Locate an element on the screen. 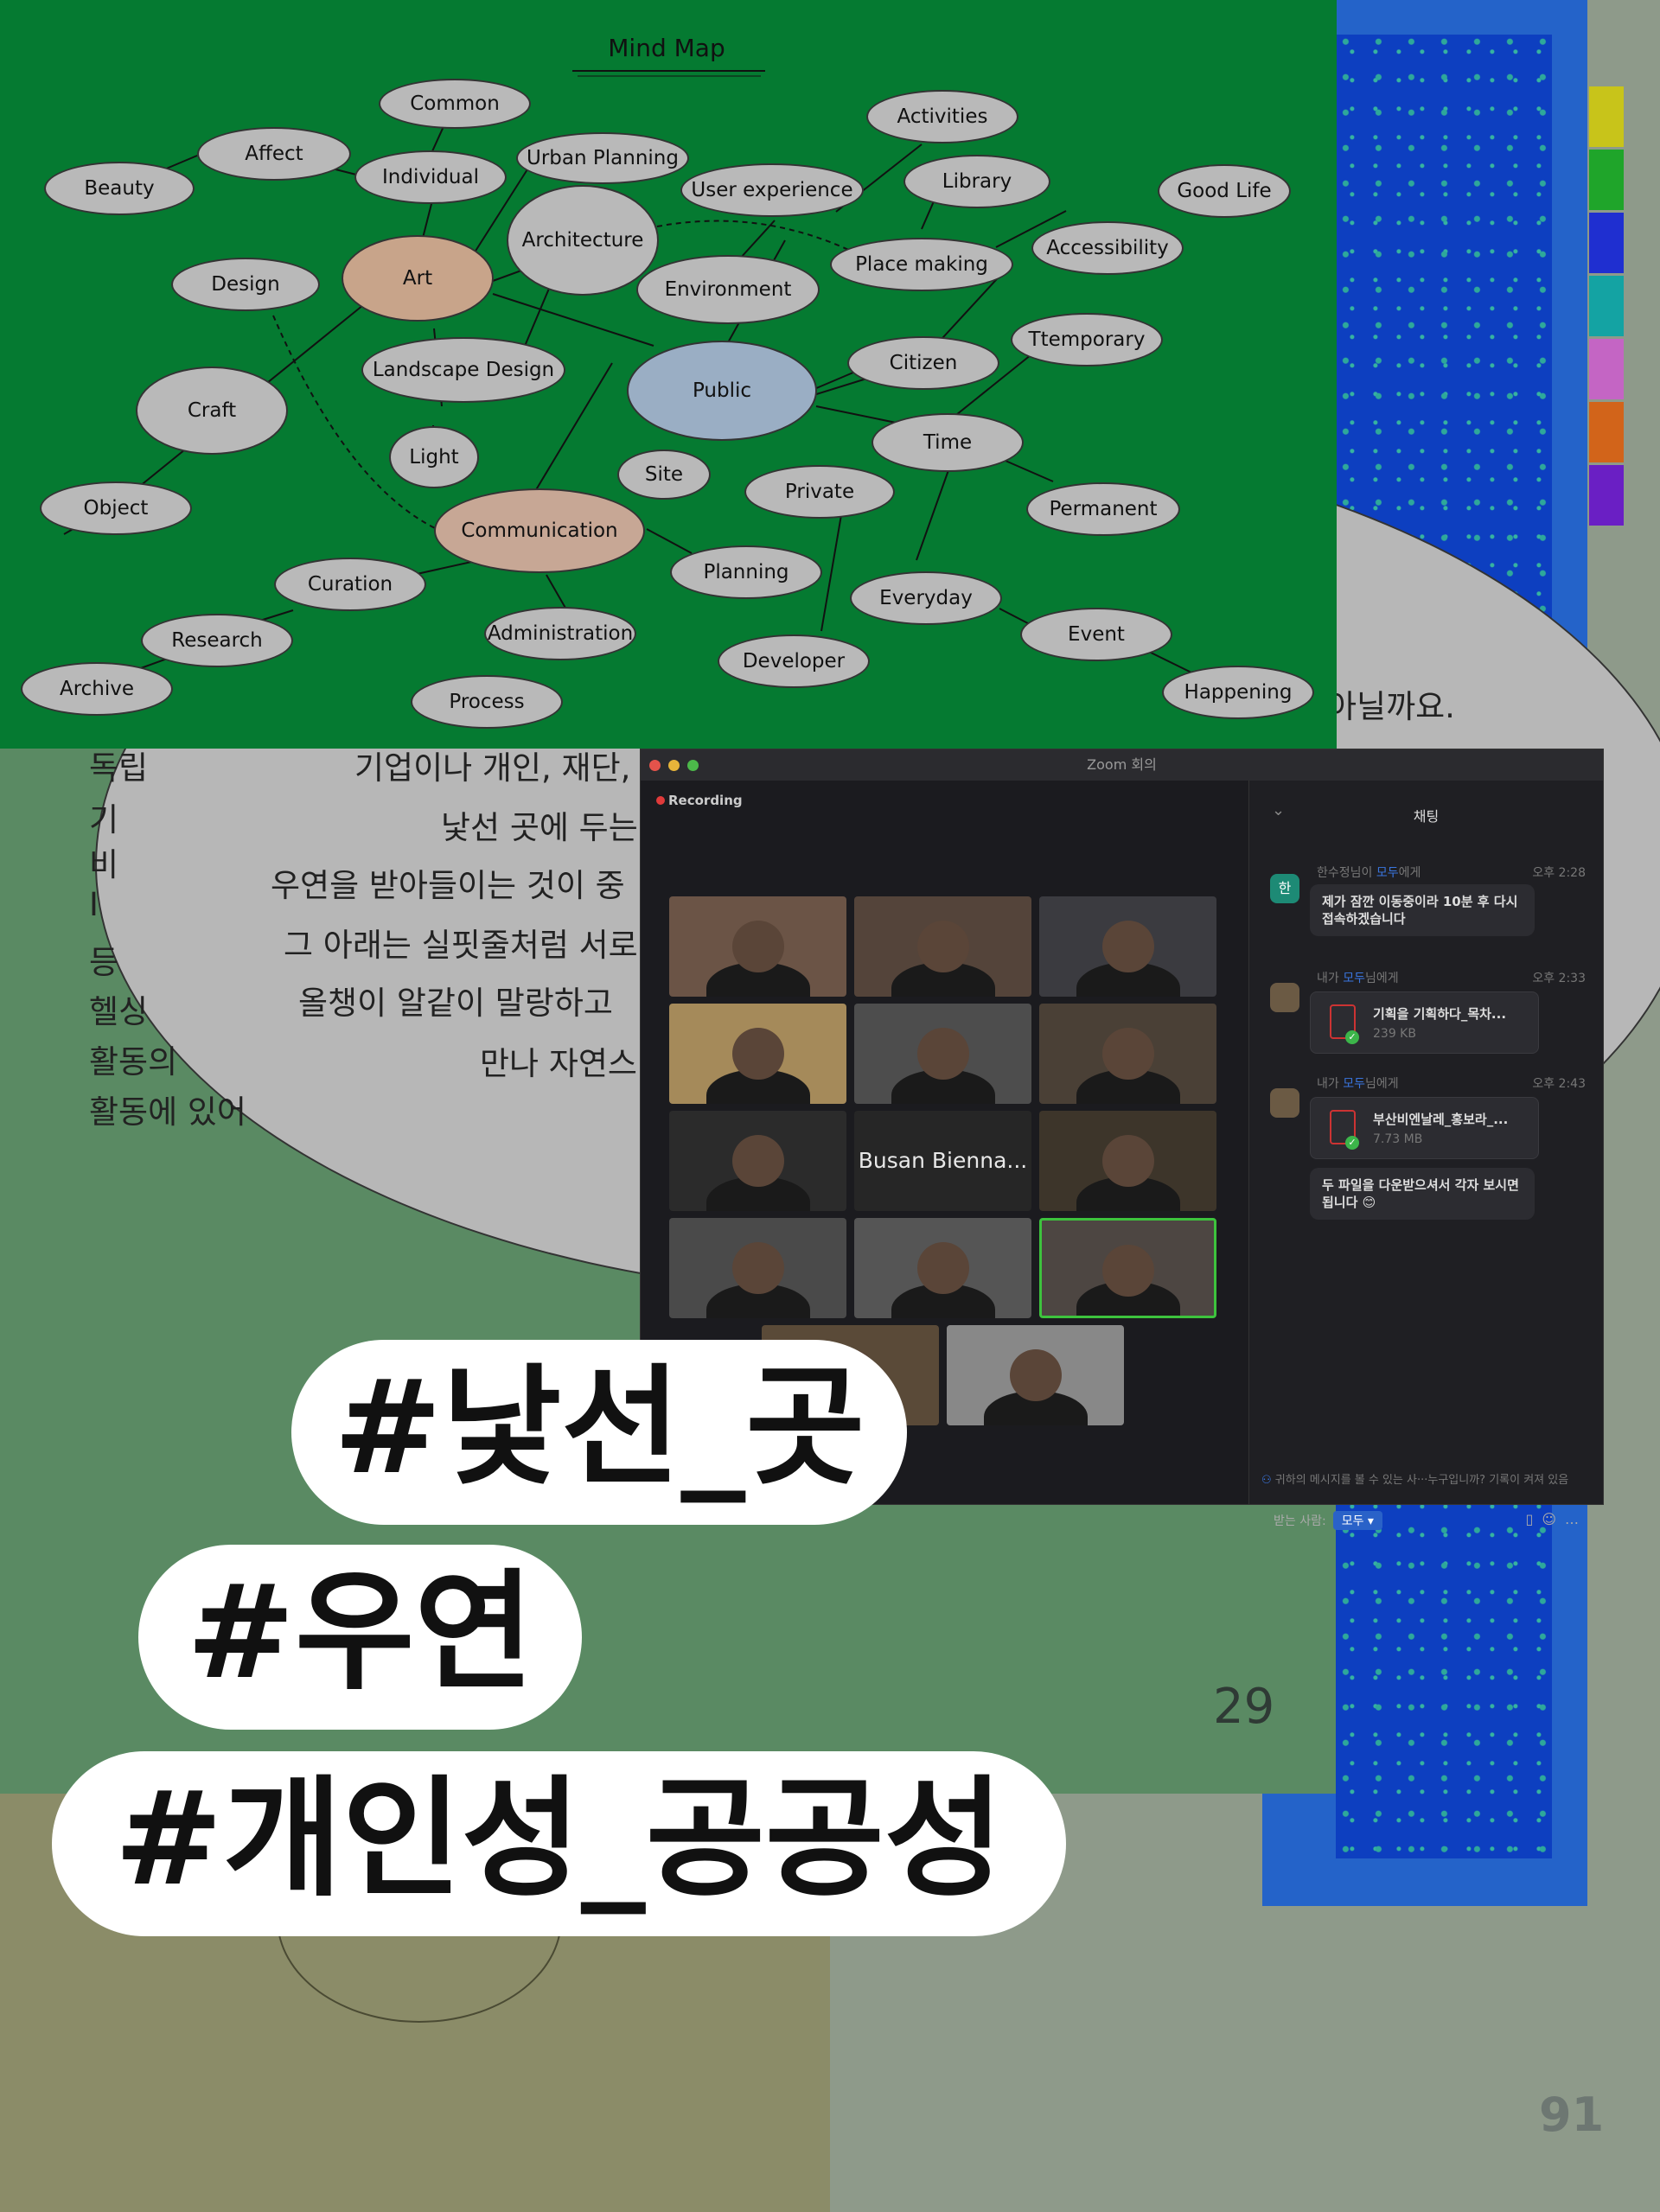 This screenshot has height=2212, width=1660. mind-map-node-beauty: Beauty is located at coordinates (119, 188).